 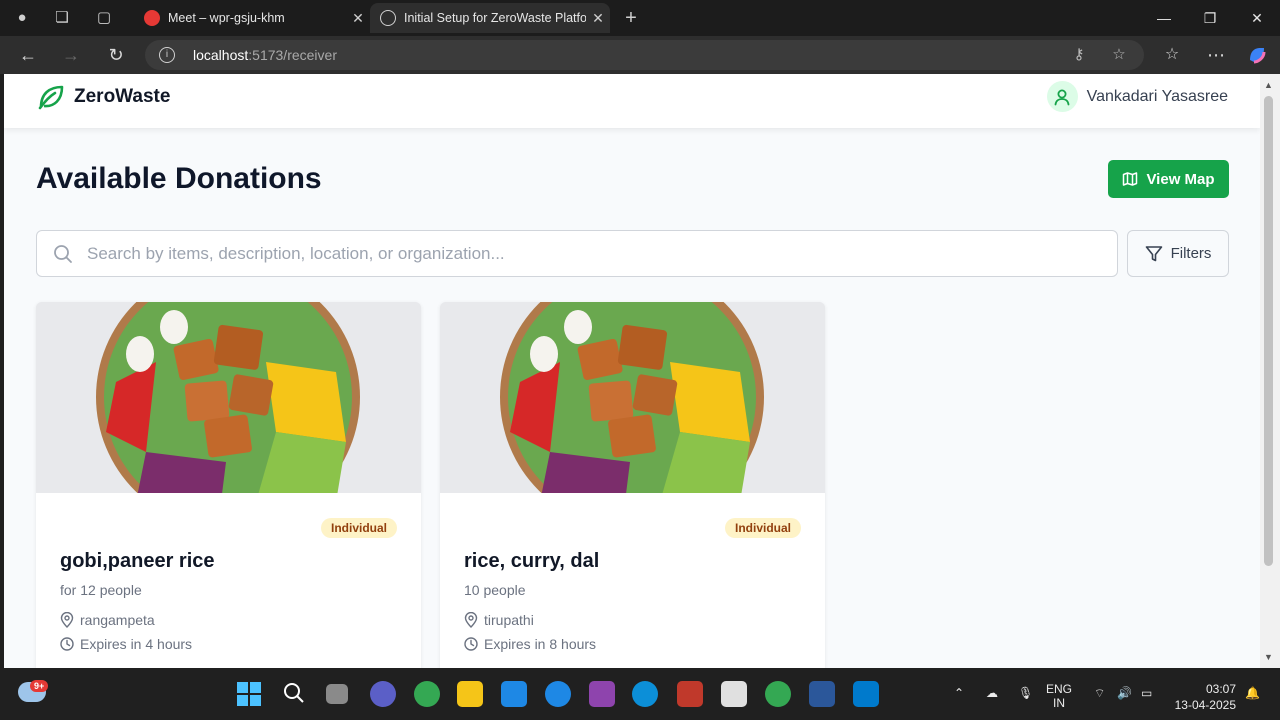 What do you see at coordinates (1252, 693) in the screenshot?
I see `notifications-icon: 🔔` at bounding box center [1252, 693].